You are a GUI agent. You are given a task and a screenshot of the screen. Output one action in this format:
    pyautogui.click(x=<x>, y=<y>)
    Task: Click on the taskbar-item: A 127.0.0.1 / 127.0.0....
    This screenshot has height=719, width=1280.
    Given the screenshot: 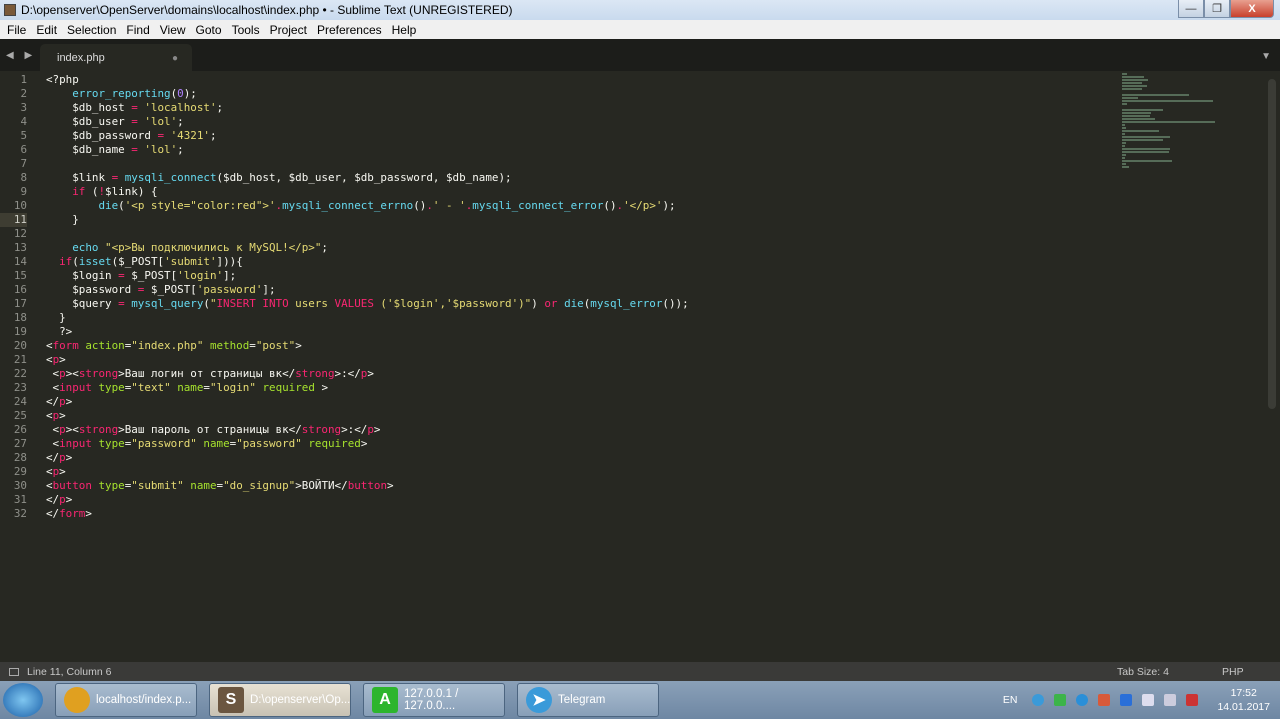 What is the action you would take?
    pyautogui.click(x=434, y=700)
    